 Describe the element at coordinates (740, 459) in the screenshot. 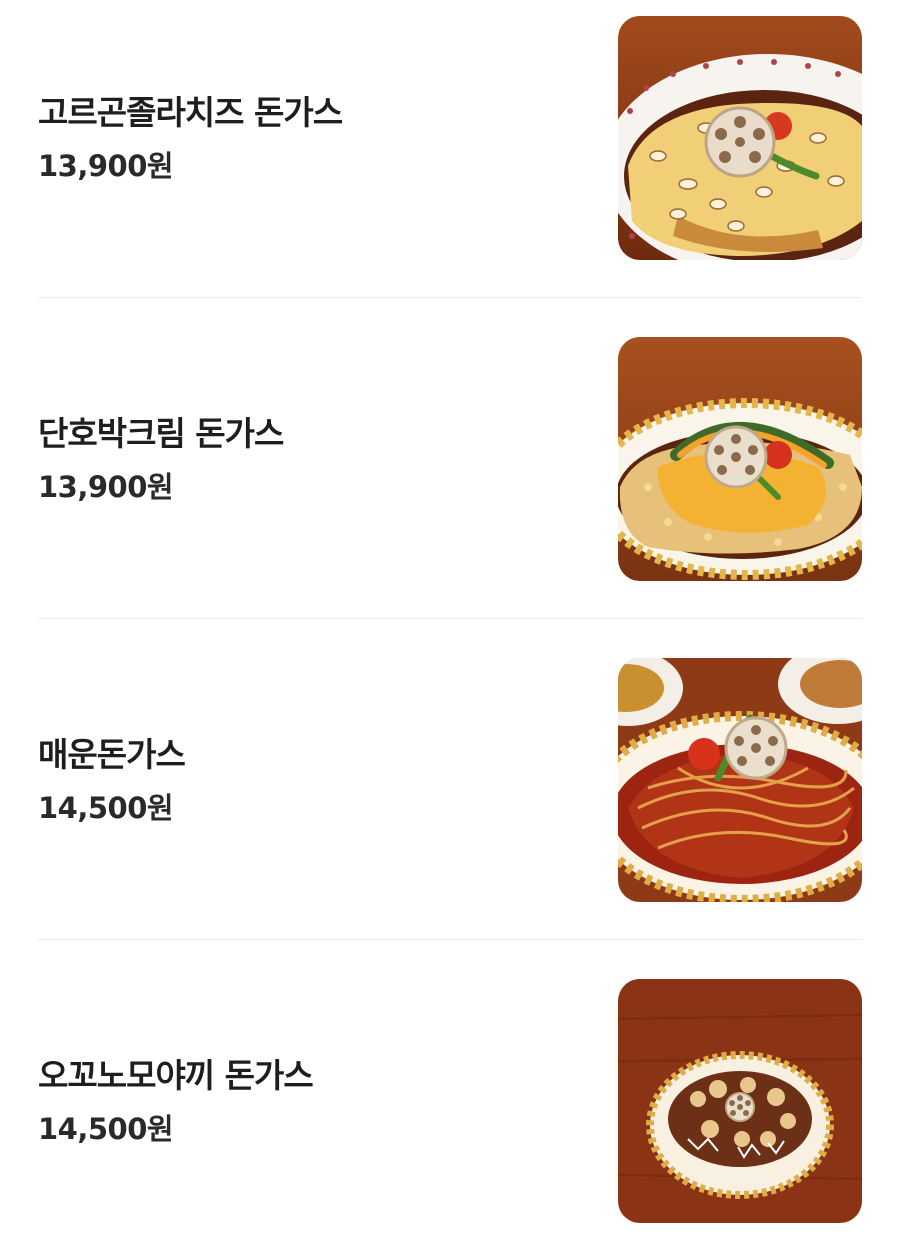

I see `pumpkin-cream-tonkatsu-photo` at that location.